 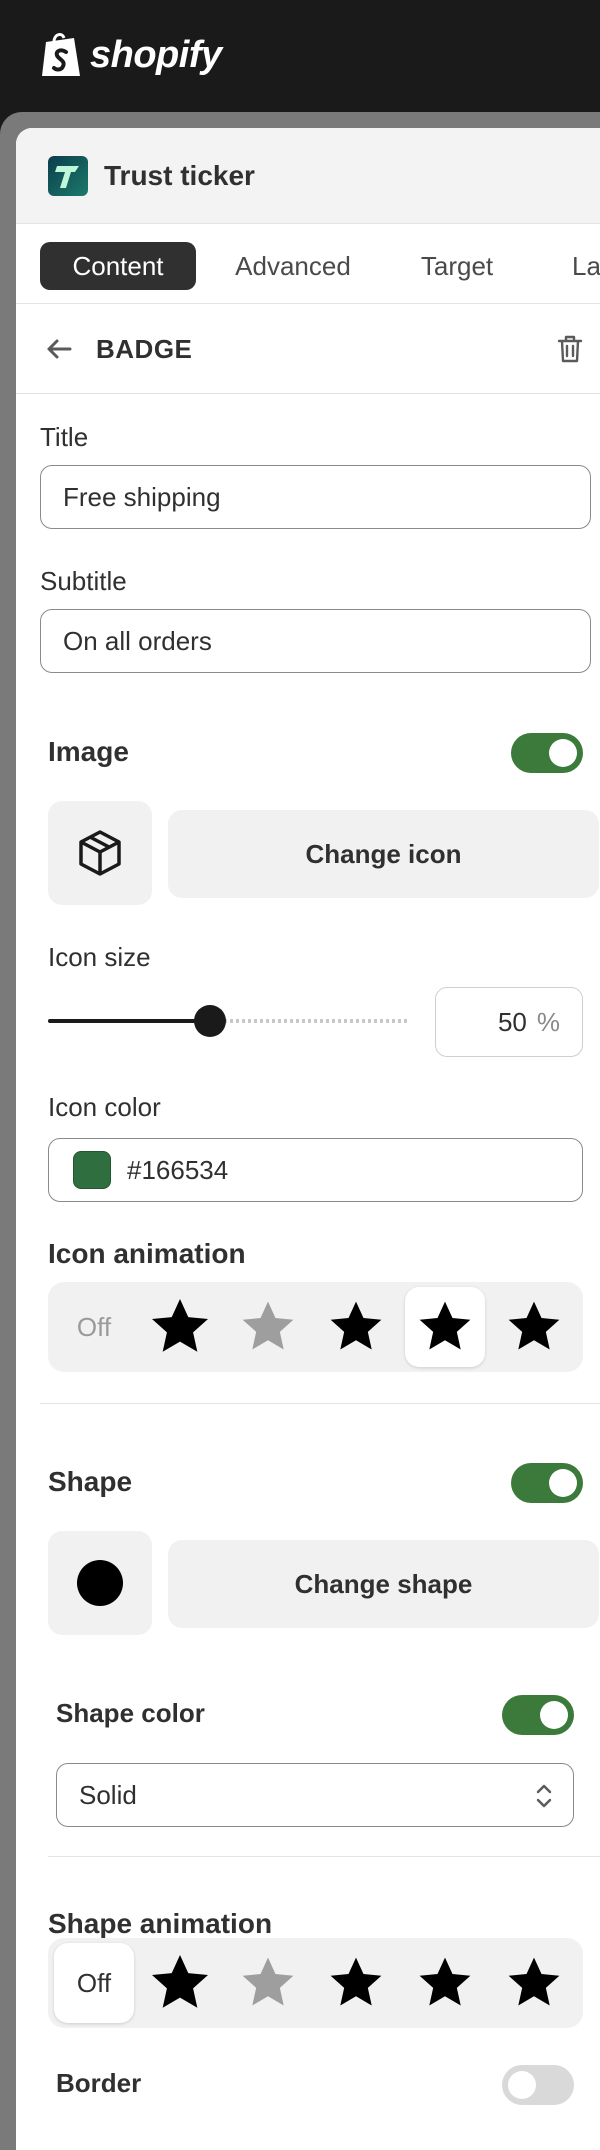 What do you see at coordinates (383, 1584) in the screenshot?
I see `change-shape-button: Change shape` at bounding box center [383, 1584].